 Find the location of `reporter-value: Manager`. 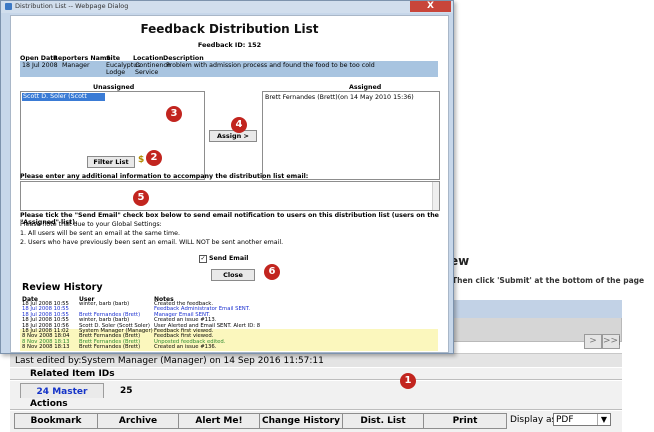

reporter-value: Manager is located at coordinates (76, 65).